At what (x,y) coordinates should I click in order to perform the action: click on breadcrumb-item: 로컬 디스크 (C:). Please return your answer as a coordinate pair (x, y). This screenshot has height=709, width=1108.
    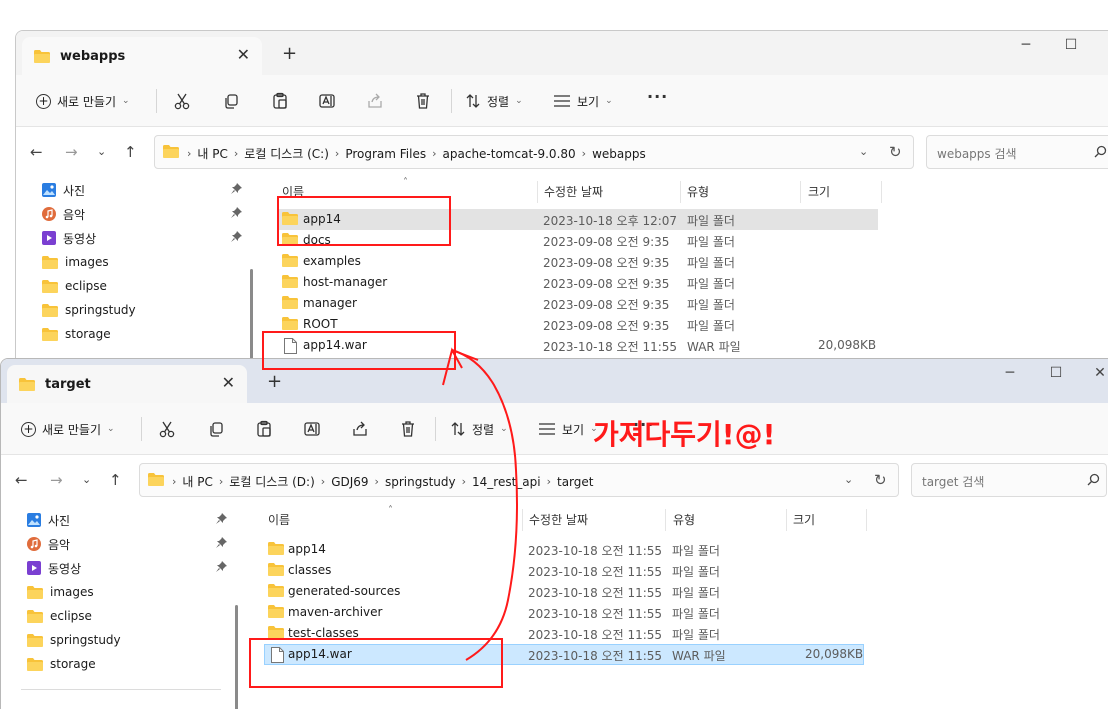
    Looking at the image, I should click on (286, 153).